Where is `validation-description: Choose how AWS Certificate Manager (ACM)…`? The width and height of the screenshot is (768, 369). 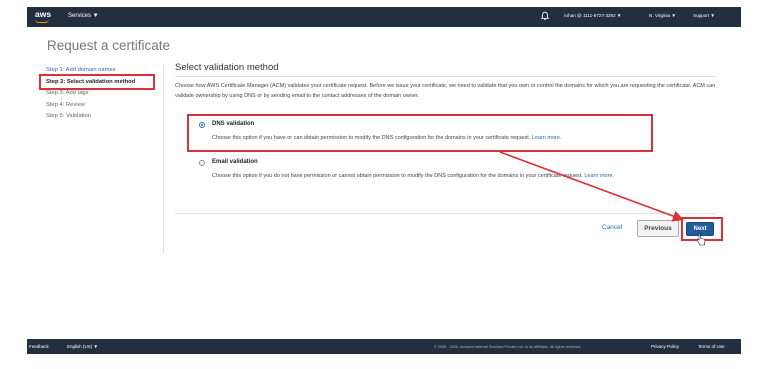
validation-description: Choose how AWS Certificate Manager (ACM)… is located at coordinates (445, 91).